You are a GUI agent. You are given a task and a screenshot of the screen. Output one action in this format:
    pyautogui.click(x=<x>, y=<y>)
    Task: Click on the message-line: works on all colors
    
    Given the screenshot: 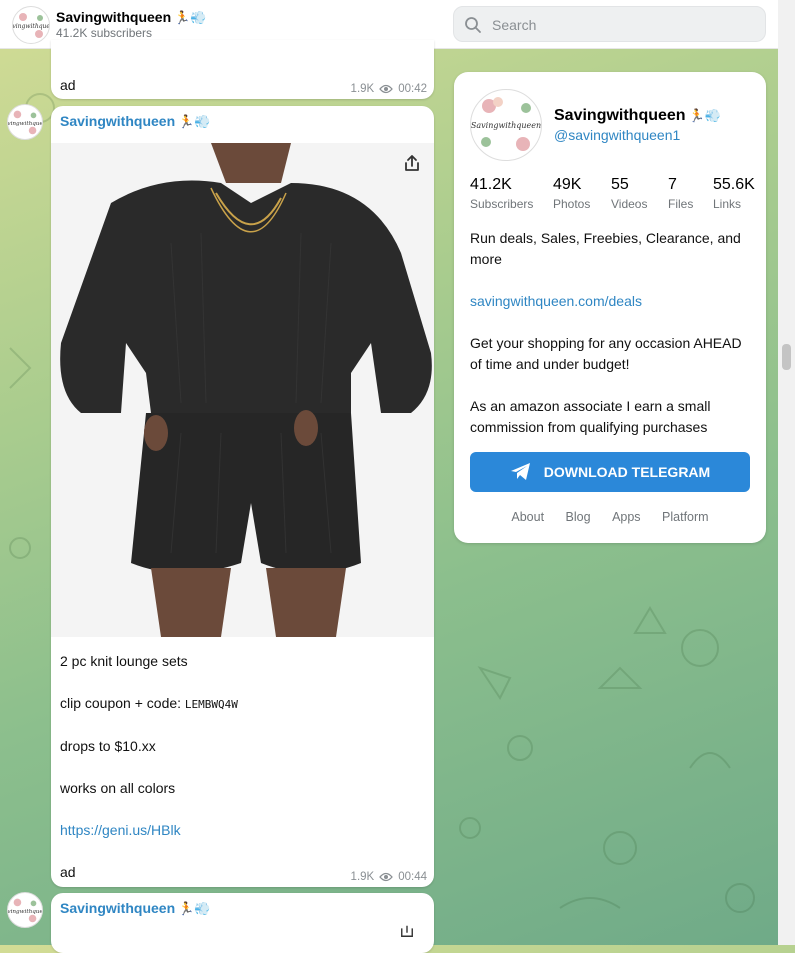 What is the action you would take?
    pyautogui.click(x=118, y=788)
    